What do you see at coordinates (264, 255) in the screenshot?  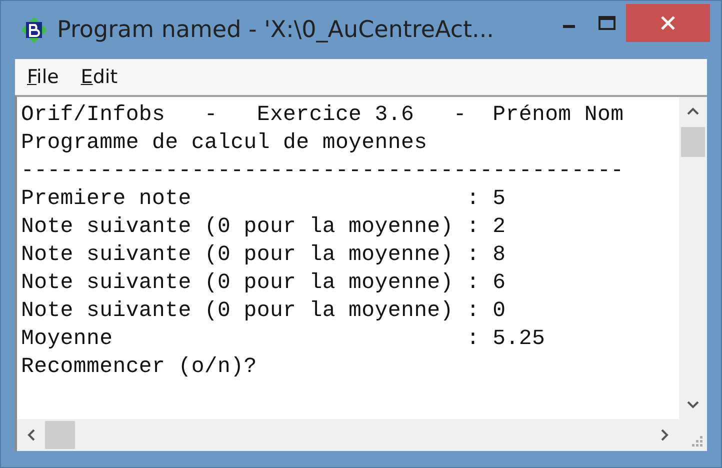 I see `console-line: Note suivante (0 pour la moyenne) : 8` at bounding box center [264, 255].